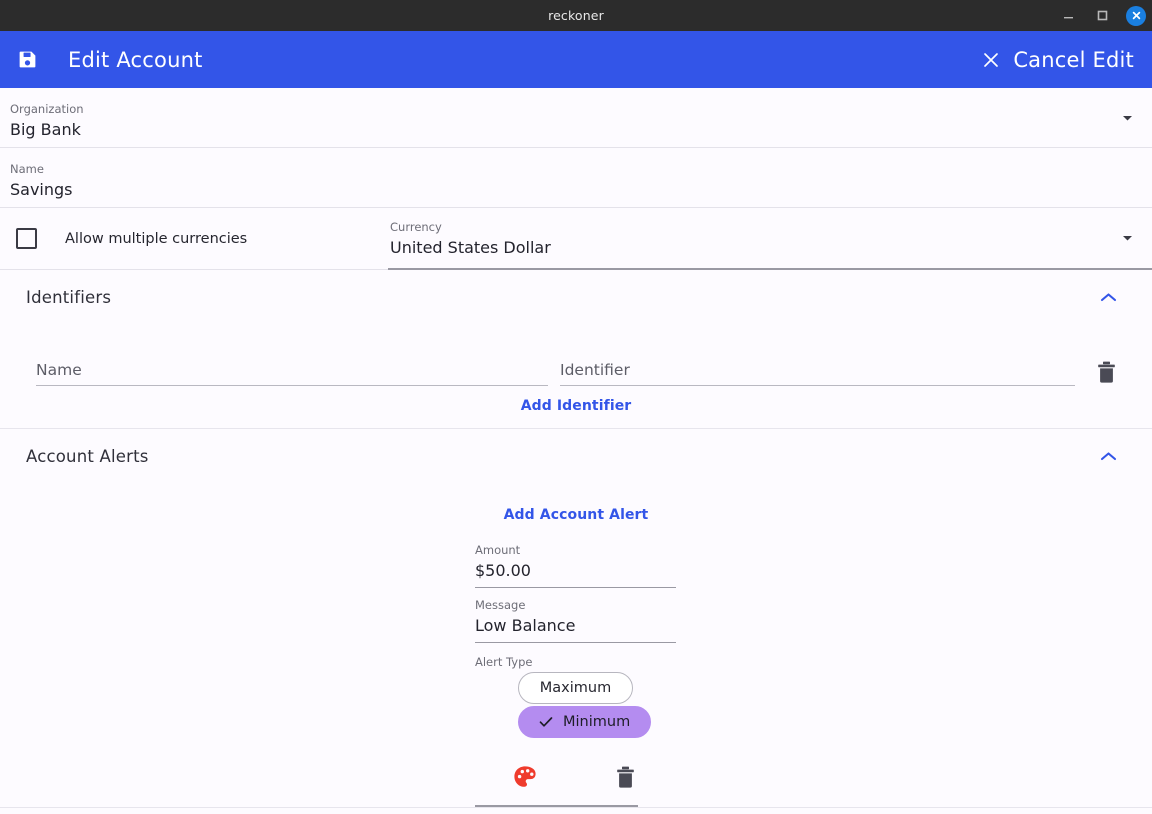  Describe the element at coordinates (576, 297) in the screenshot. I see `identifiers-section-header: Identifiers` at that location.